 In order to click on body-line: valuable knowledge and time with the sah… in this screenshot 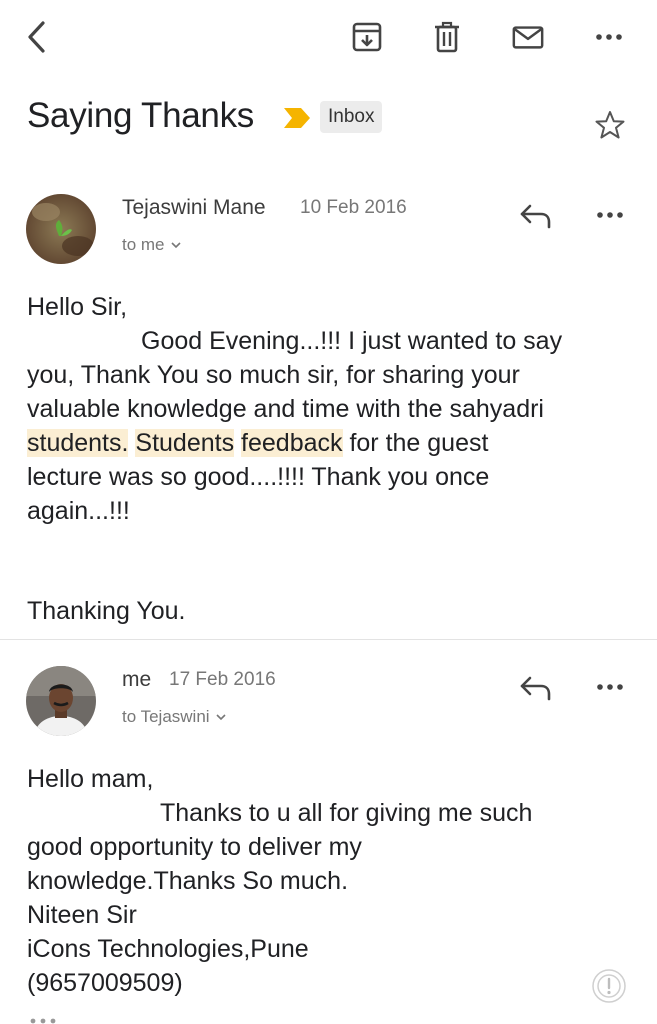, I will do `click(285, 409)`.